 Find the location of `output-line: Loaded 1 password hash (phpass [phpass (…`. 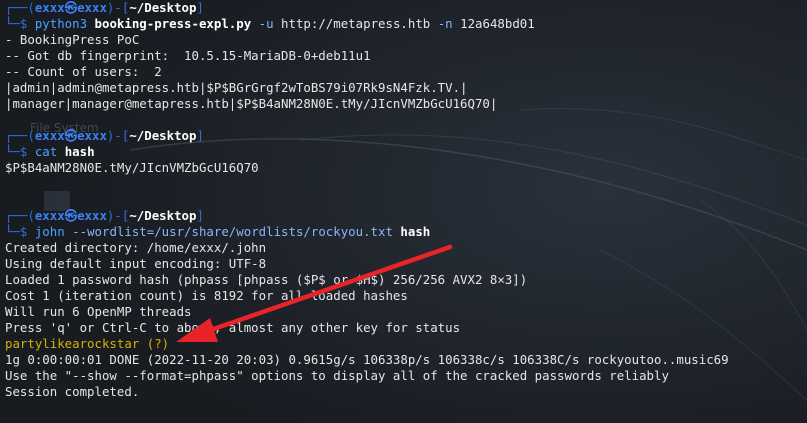

output-line: Loaded 1 password hash (phpass [phpass (… is located at coordinates (266, 279).